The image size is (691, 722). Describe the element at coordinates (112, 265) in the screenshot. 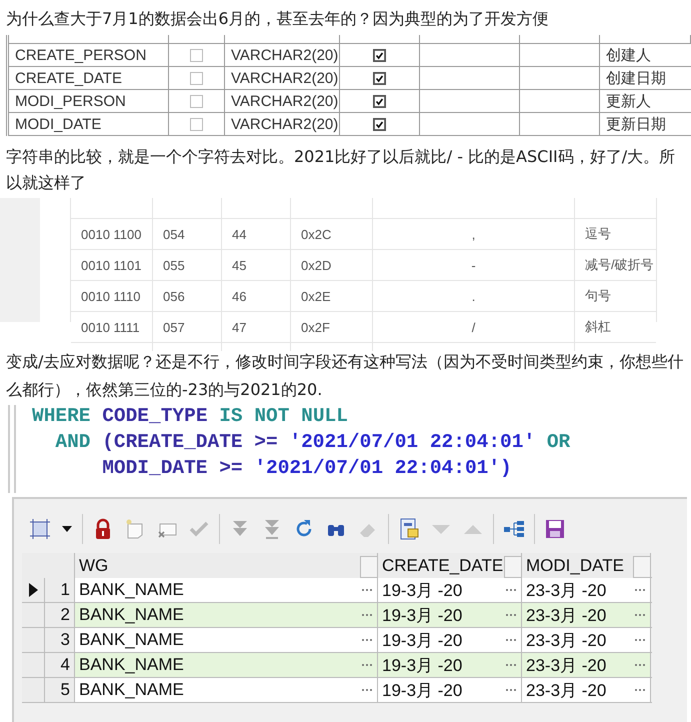

I see `binary-cell: 0010 1101` at that location.